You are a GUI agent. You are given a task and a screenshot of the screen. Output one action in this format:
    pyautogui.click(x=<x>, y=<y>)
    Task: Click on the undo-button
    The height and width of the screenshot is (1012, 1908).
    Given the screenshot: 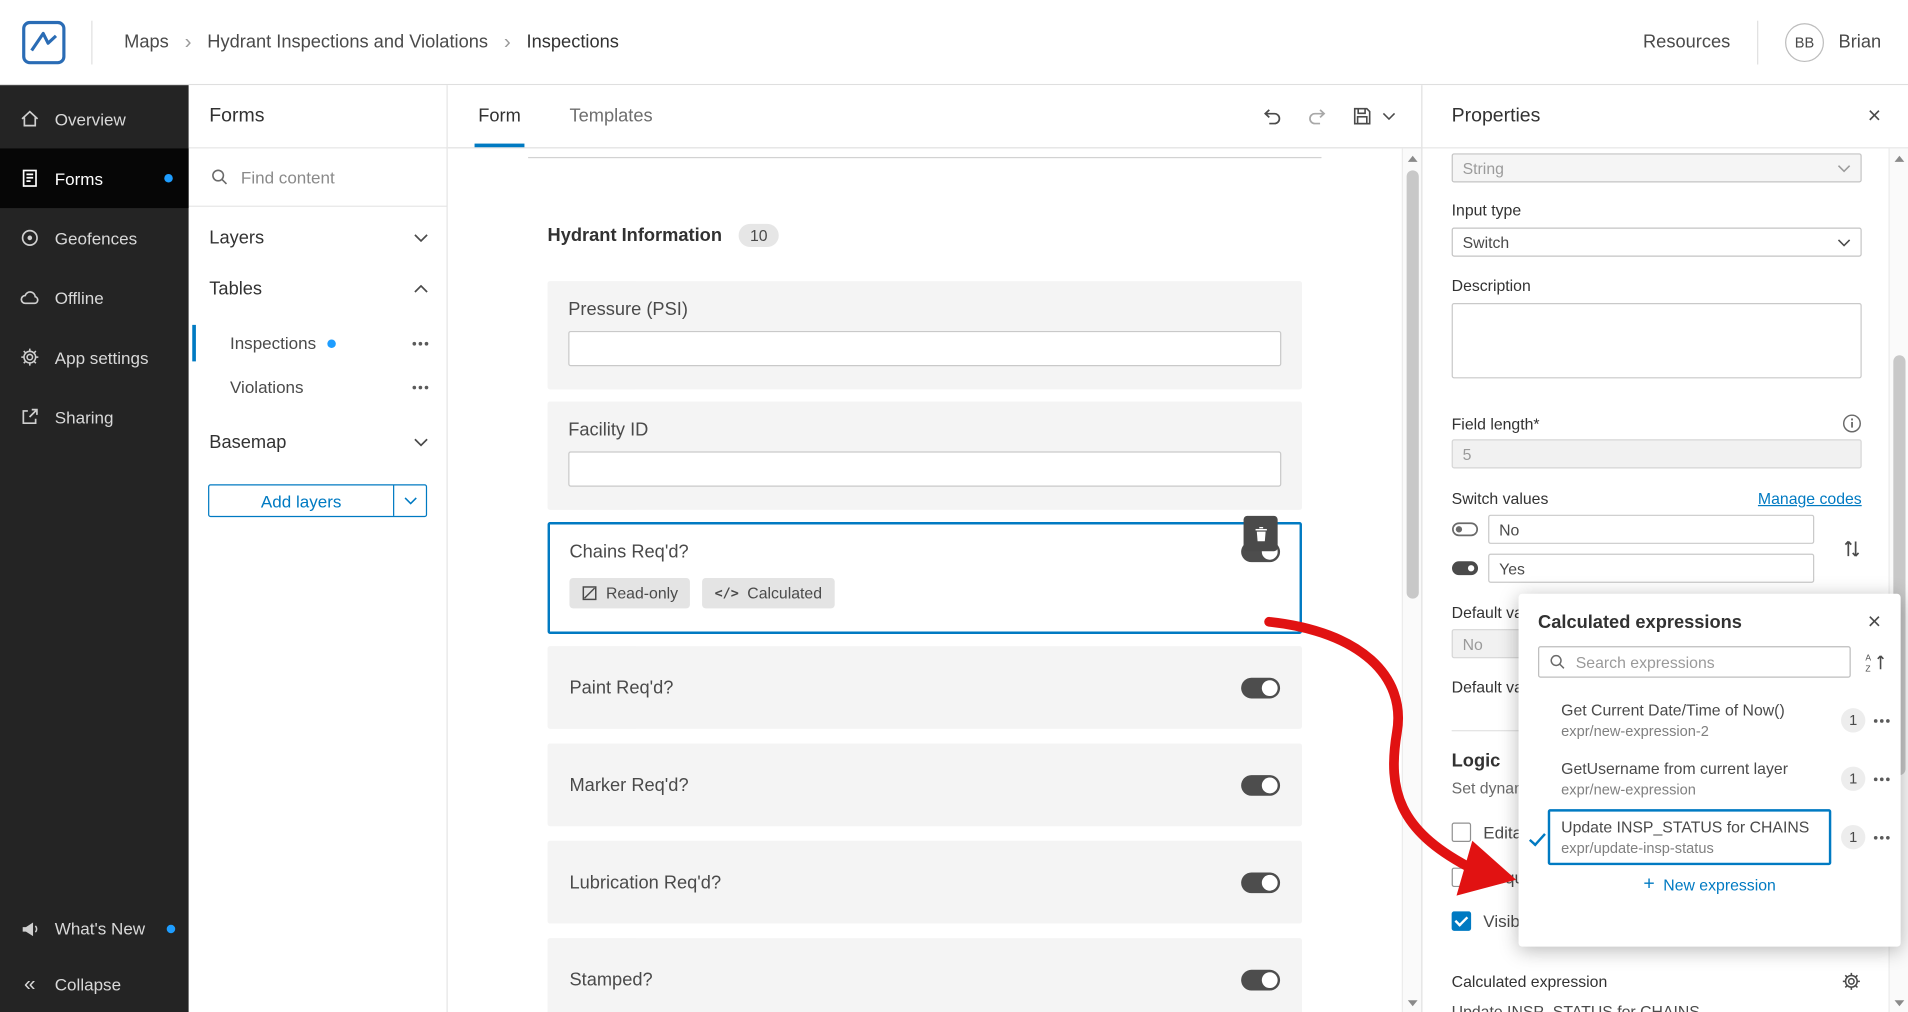 What is the action you would take?
    pyautogui.click(x=1272, y=116)
    